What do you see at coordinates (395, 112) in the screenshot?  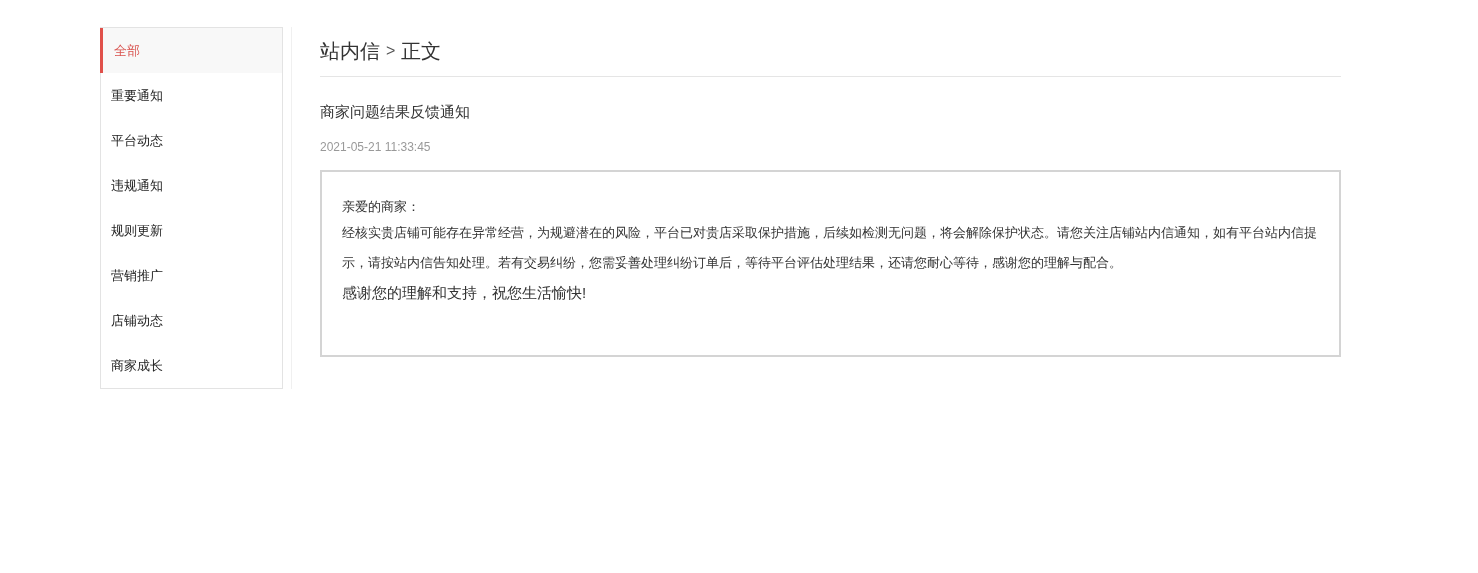 I see `message-title: 商家问题结果反馈通知` at bounding box center [395, 112].